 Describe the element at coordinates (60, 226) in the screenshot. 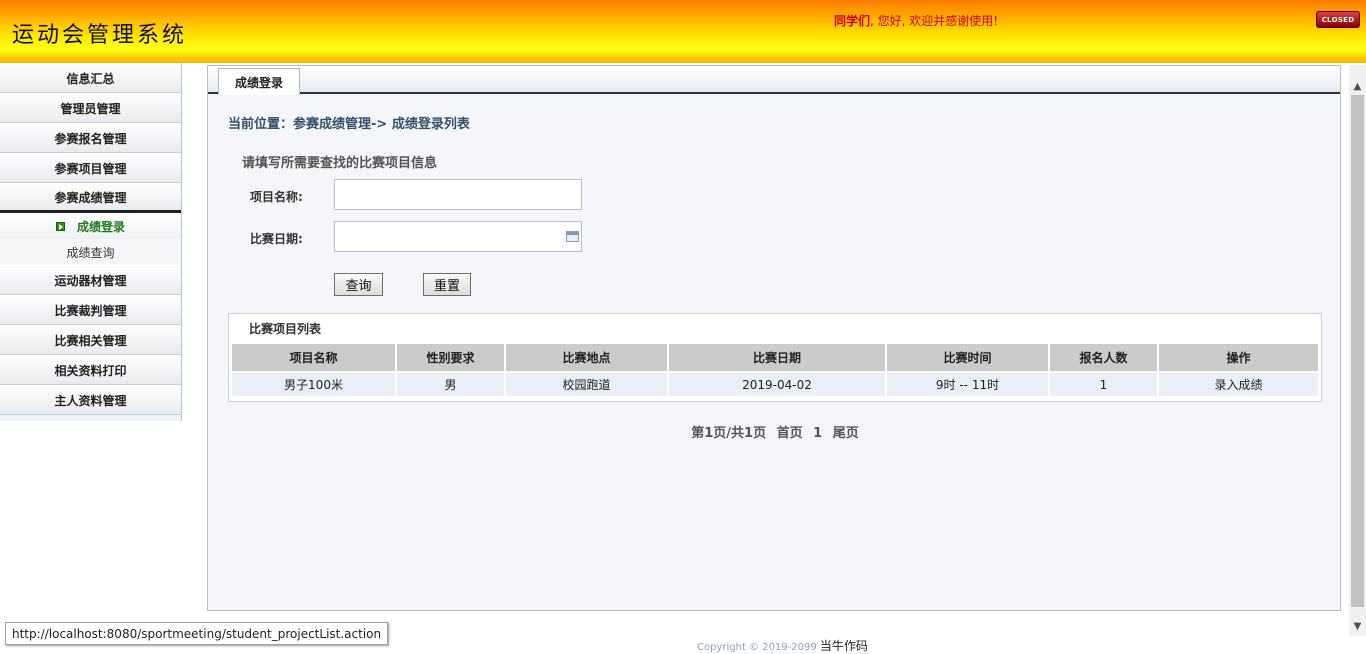

I see `arrow-right-icon` at that location.